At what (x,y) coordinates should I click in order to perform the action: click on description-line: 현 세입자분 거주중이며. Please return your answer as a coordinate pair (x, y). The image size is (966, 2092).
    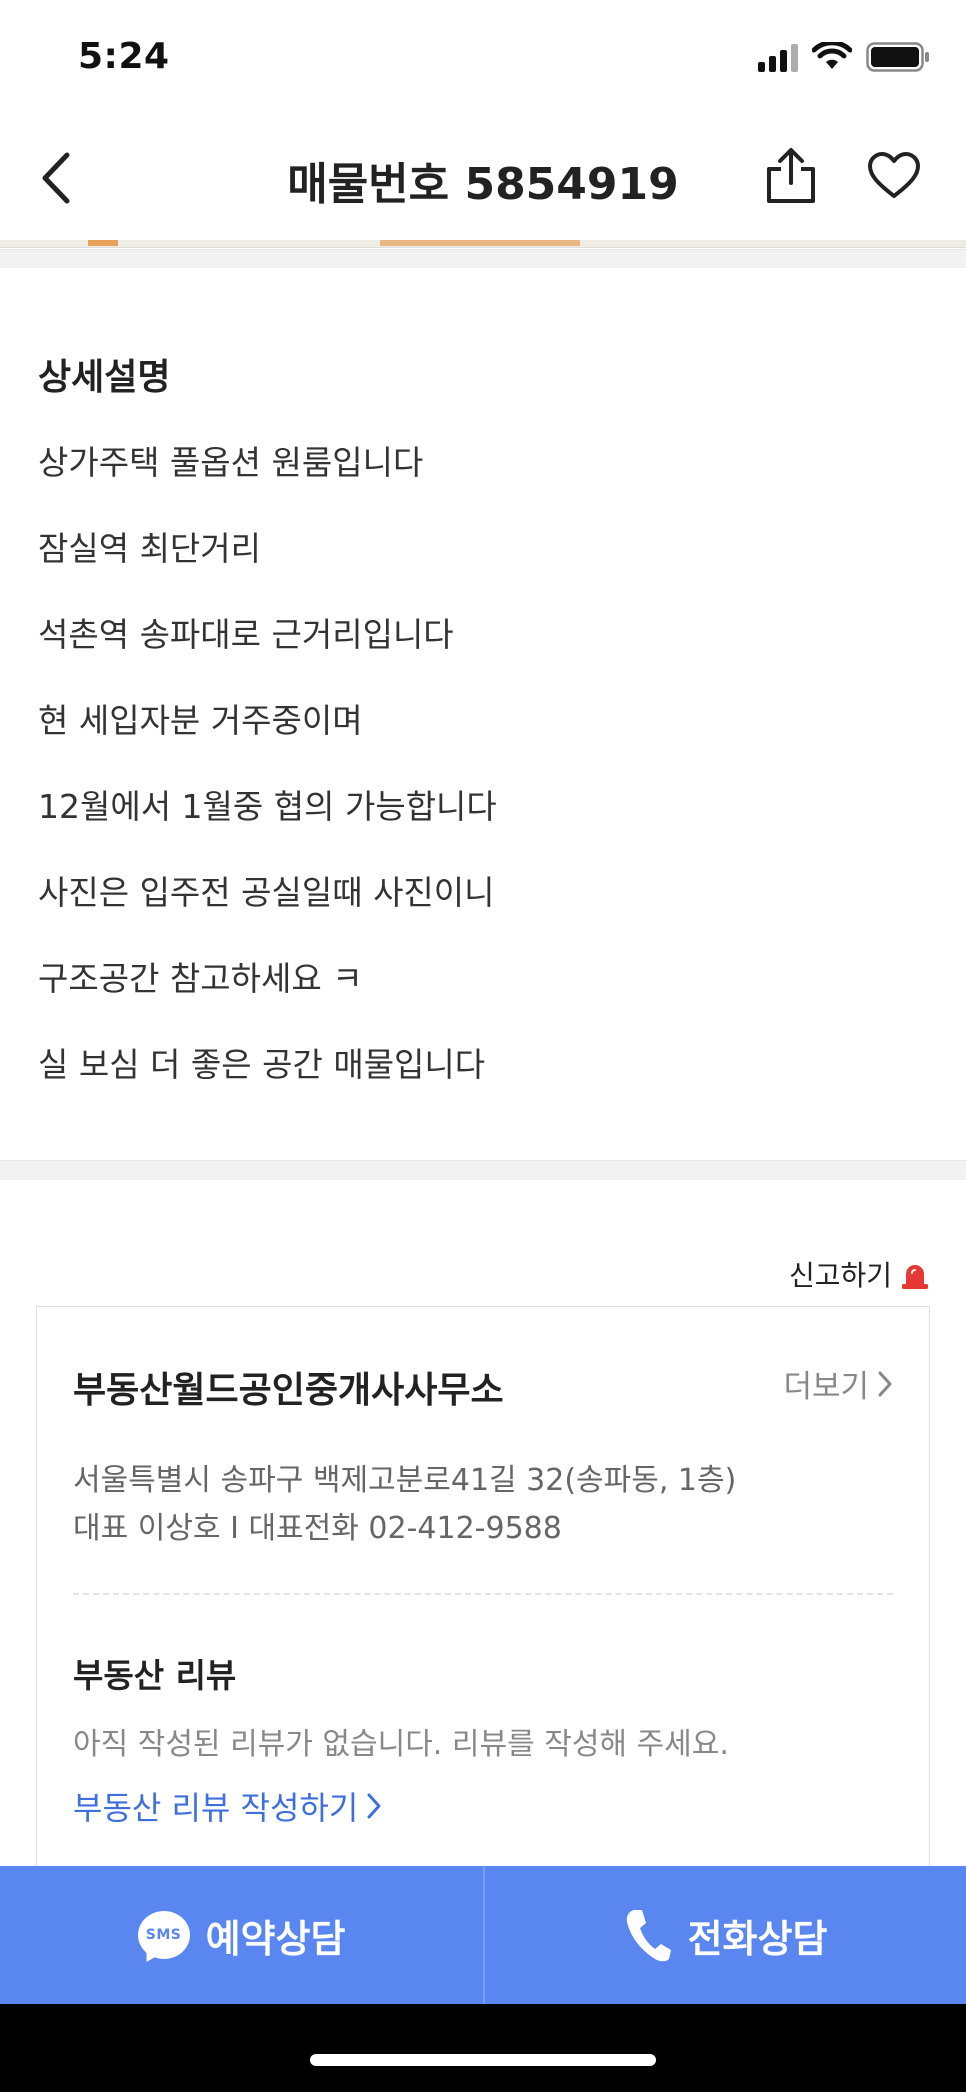
    Looking at the image, I should click on (200, 720).